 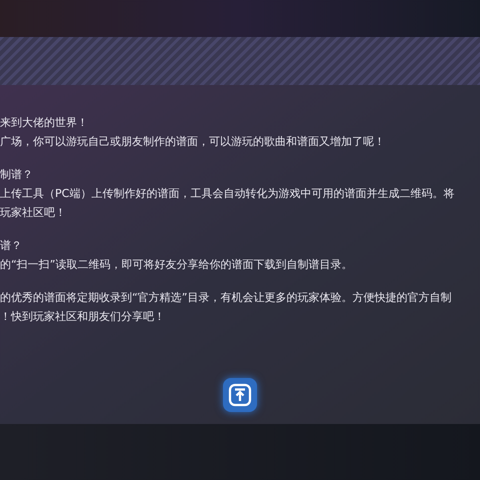 I want to click on upload-icon, so click(x=240, y=395).